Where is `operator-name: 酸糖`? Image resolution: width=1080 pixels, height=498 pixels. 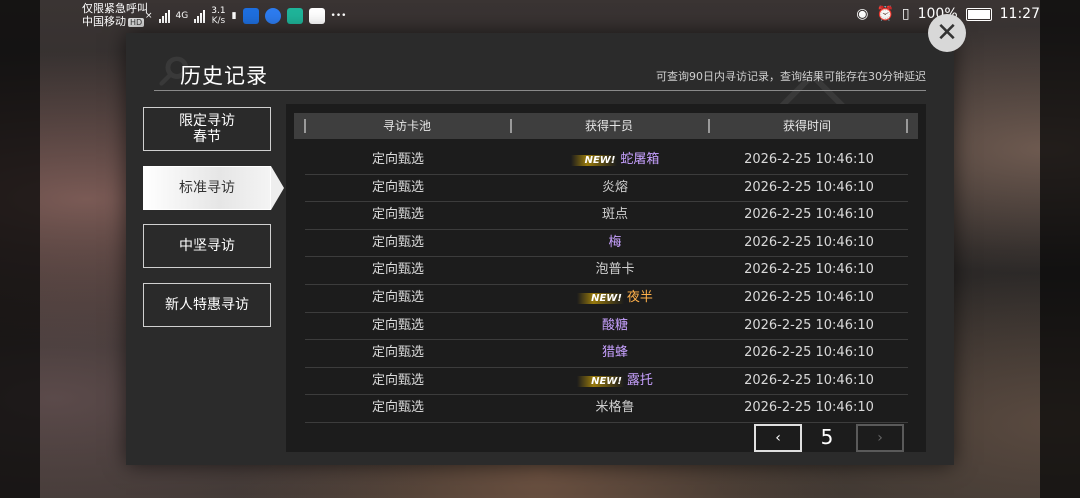
operator-name: 酸糖 is located at coordinates (614, 325).